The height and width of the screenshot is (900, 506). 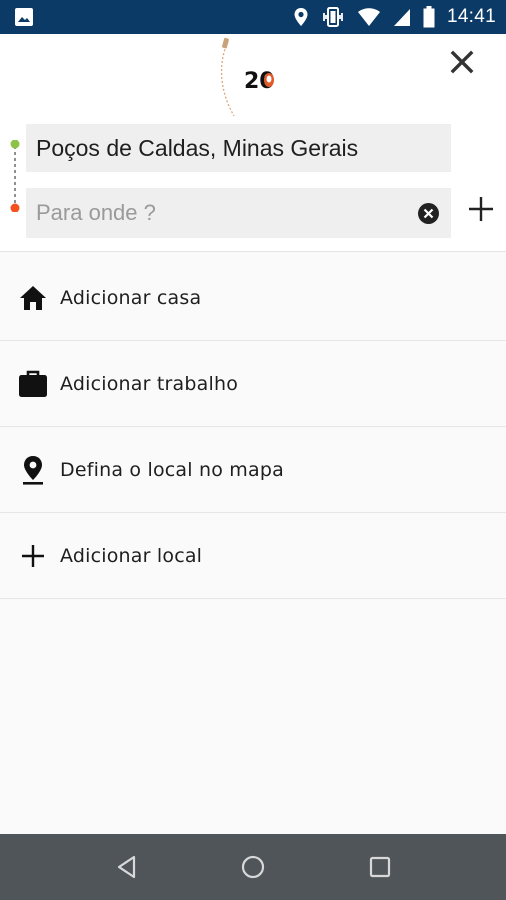 I want to click on briefcase-icon, so click(x=33, y=384).